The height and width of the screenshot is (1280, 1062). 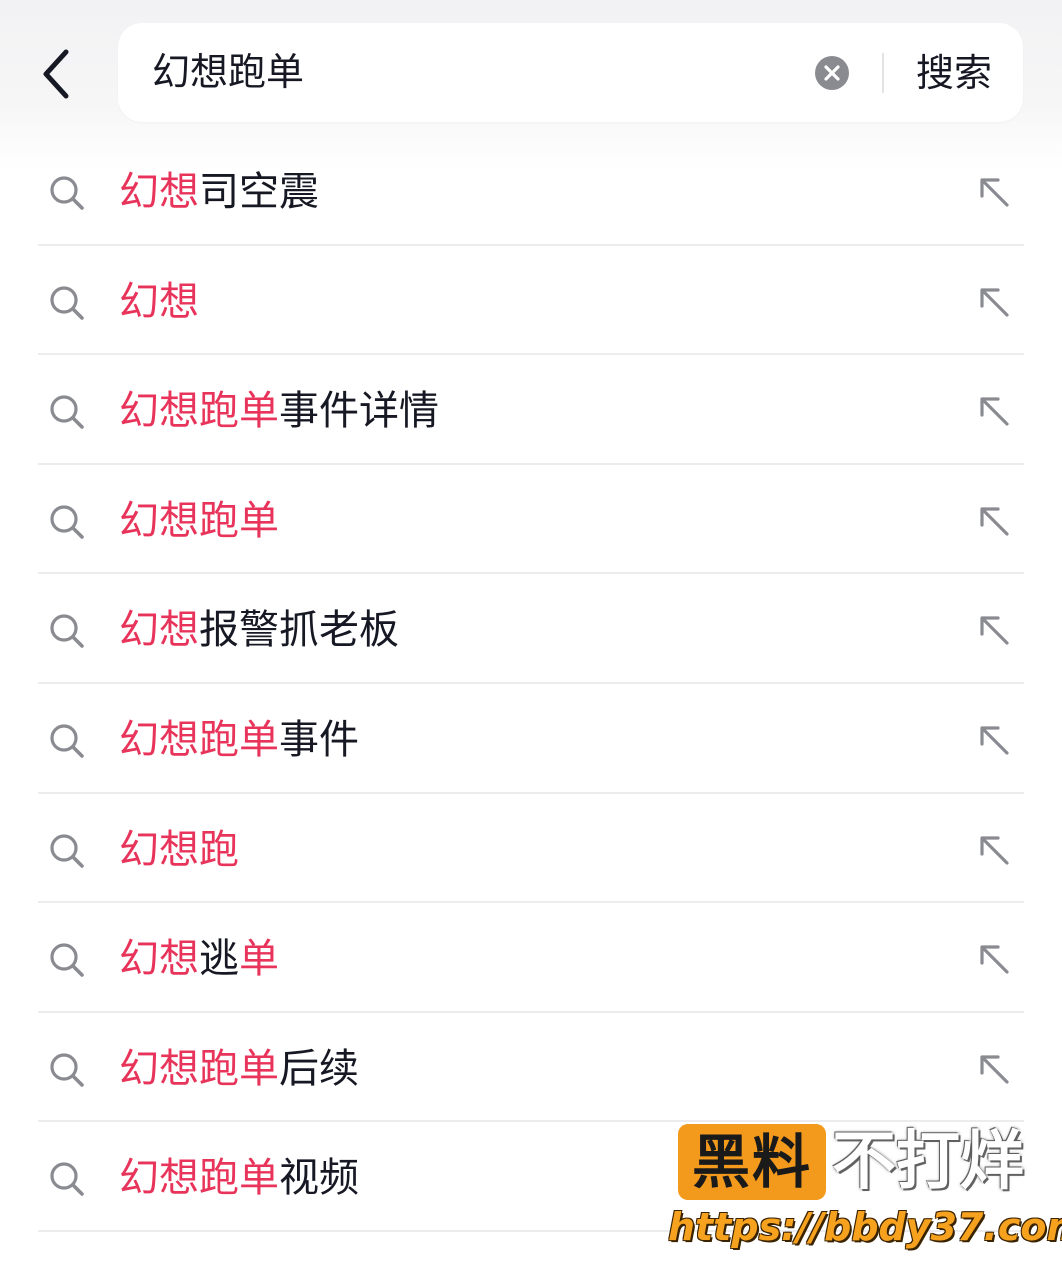 I want to click on watermark-text: 不打烊, so click(x=928, y=1162).